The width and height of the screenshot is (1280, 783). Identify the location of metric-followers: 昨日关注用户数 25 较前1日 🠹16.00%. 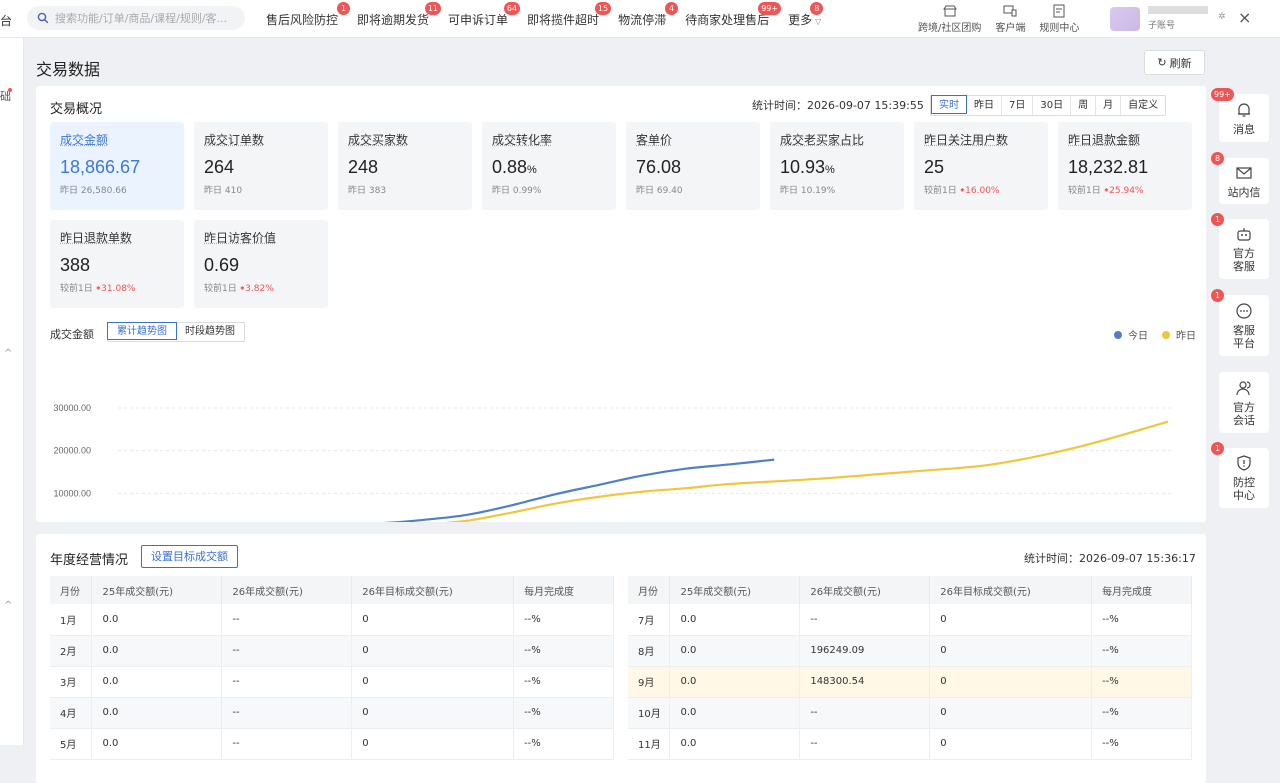
(981, 166).